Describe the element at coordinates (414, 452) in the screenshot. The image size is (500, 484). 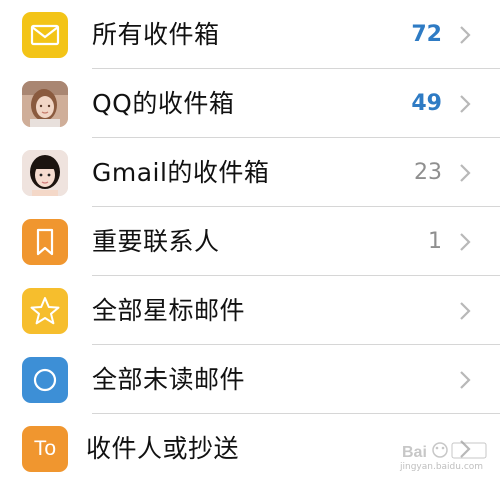
I see `svg-text: Bai` at that location.